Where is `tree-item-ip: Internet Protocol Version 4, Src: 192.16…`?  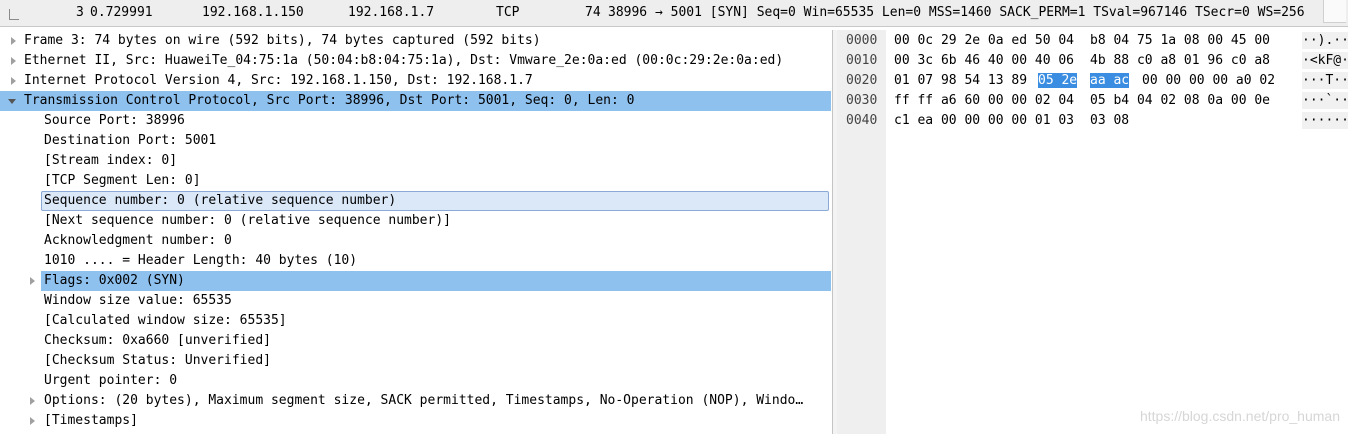 tree-item-ip: Internet Protocol Version 4, Src: 192.16… is located at coordinates (415, 81).